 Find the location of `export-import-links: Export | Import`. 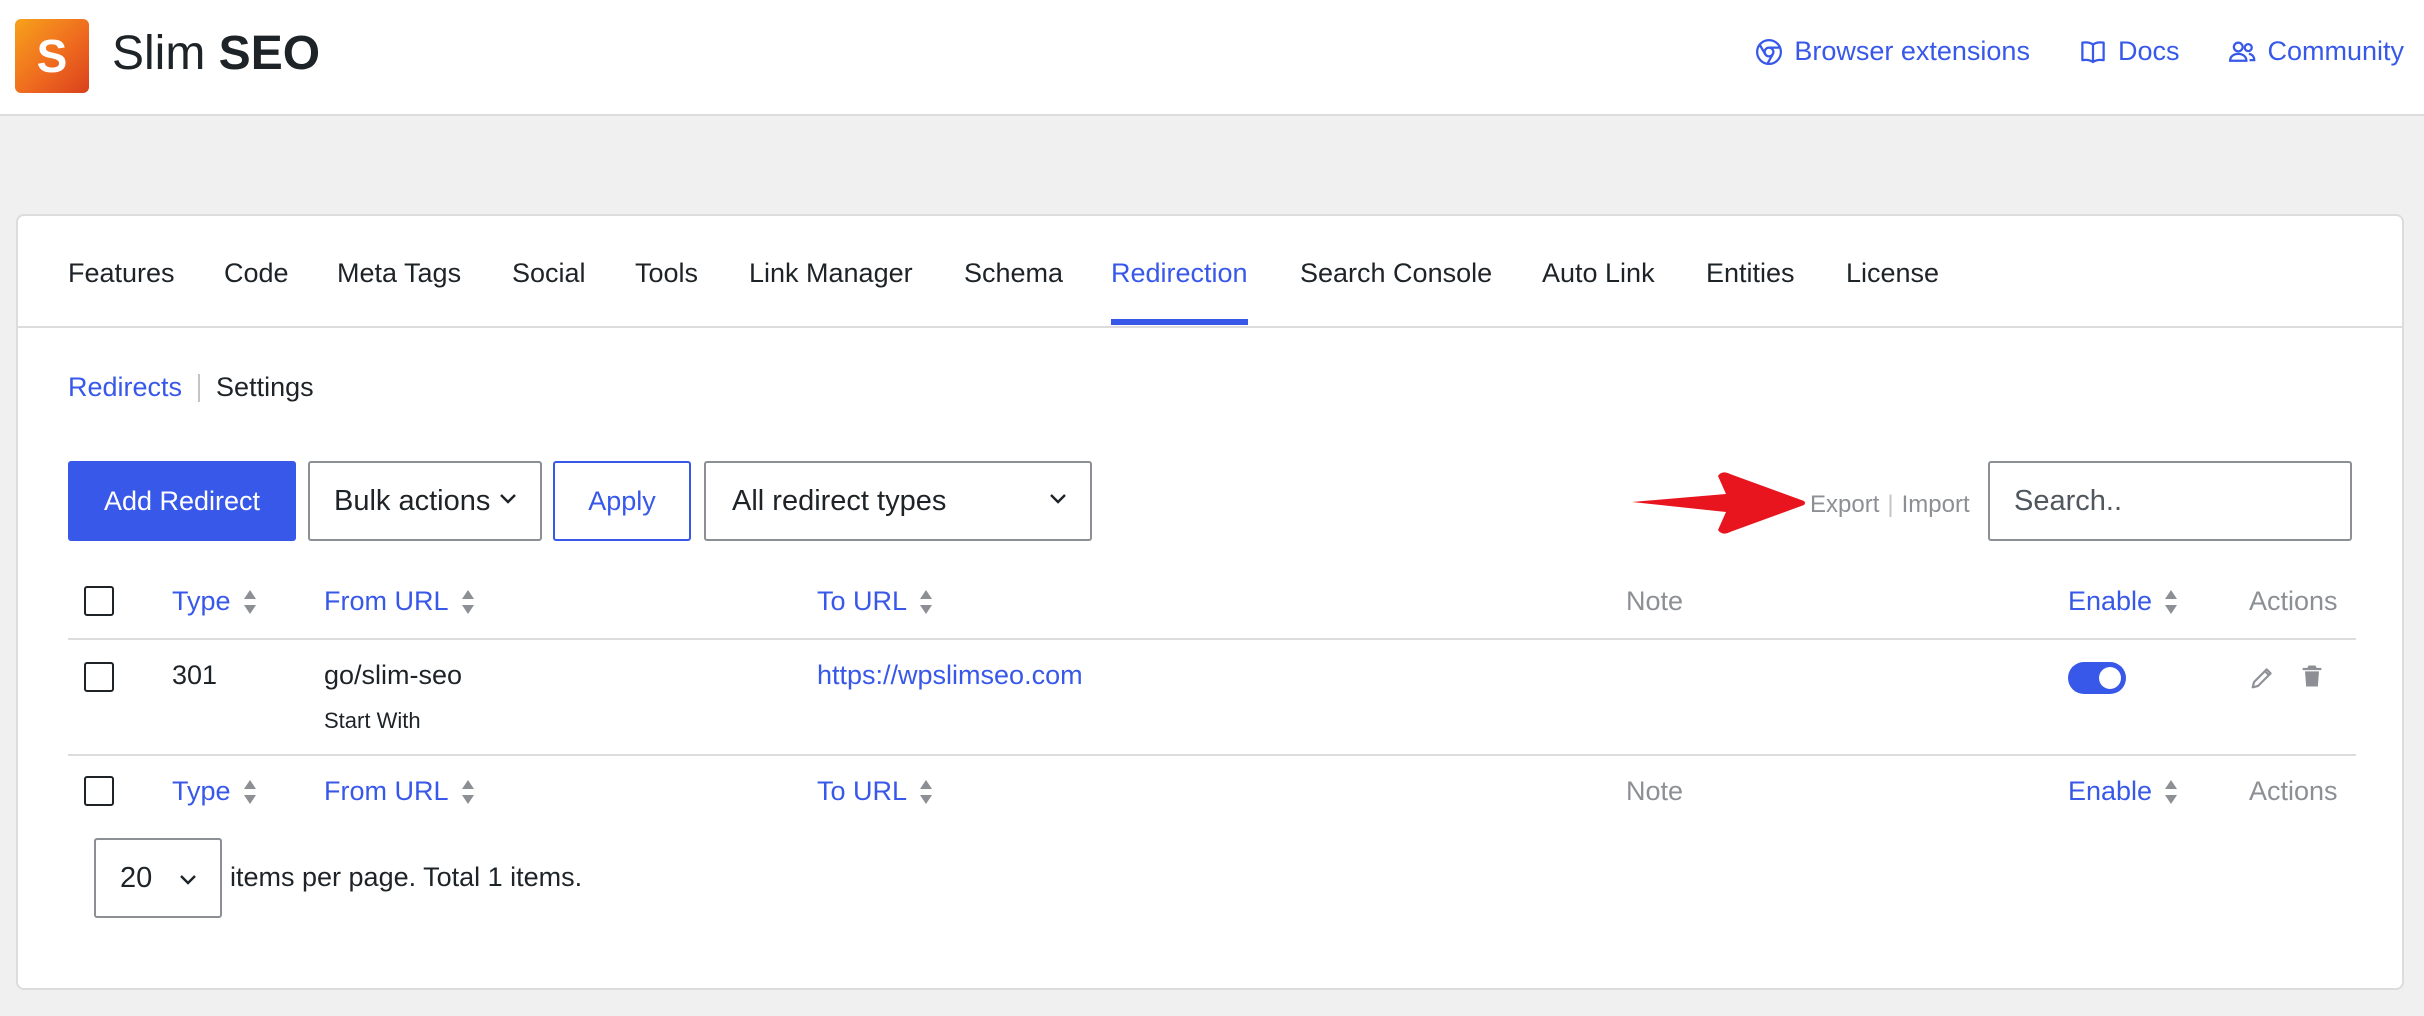

export-import-links: Export | Import is located at coordinates (1890, 505).